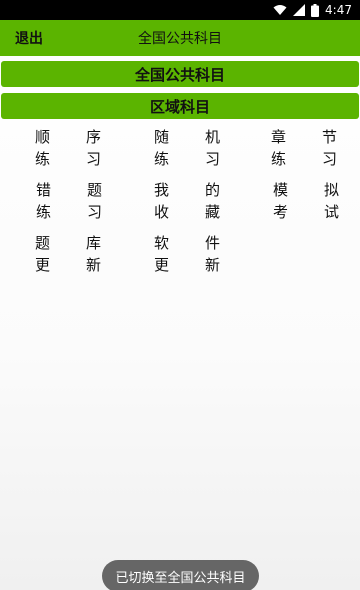 This screenshot has height=590, width=360. What do you see at coordinates (212, 190) in the screenshot?
I see `menu-item-text: 的` at bounding box center [212, 190].